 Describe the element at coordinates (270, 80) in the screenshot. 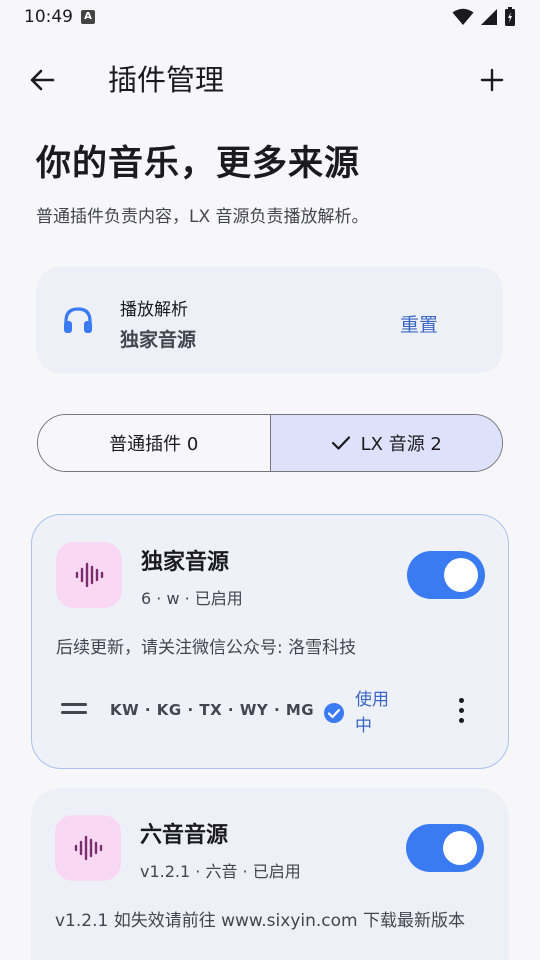

I see `top-app-bar: 插件管理` at that location.